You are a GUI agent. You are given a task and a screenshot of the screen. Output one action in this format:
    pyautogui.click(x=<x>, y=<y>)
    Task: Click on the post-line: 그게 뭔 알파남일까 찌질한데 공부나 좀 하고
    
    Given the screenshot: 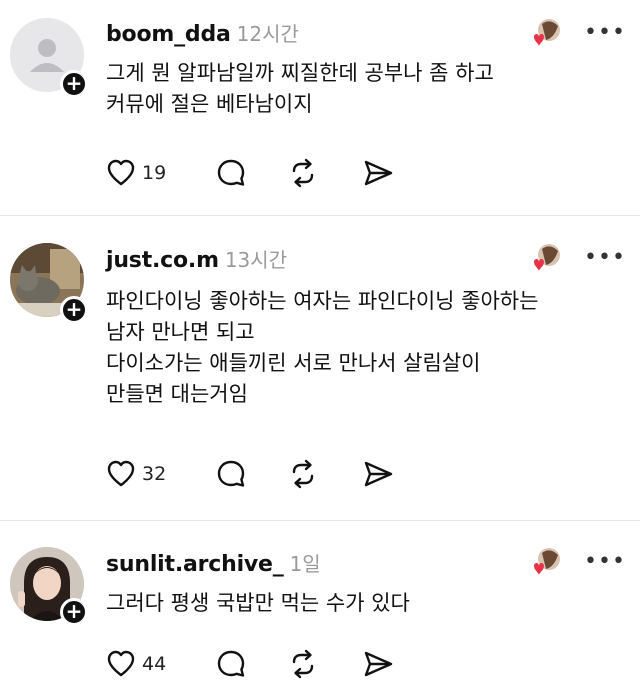 What is the action you would take?
    pyautogui.click(x=300, y=73)
    